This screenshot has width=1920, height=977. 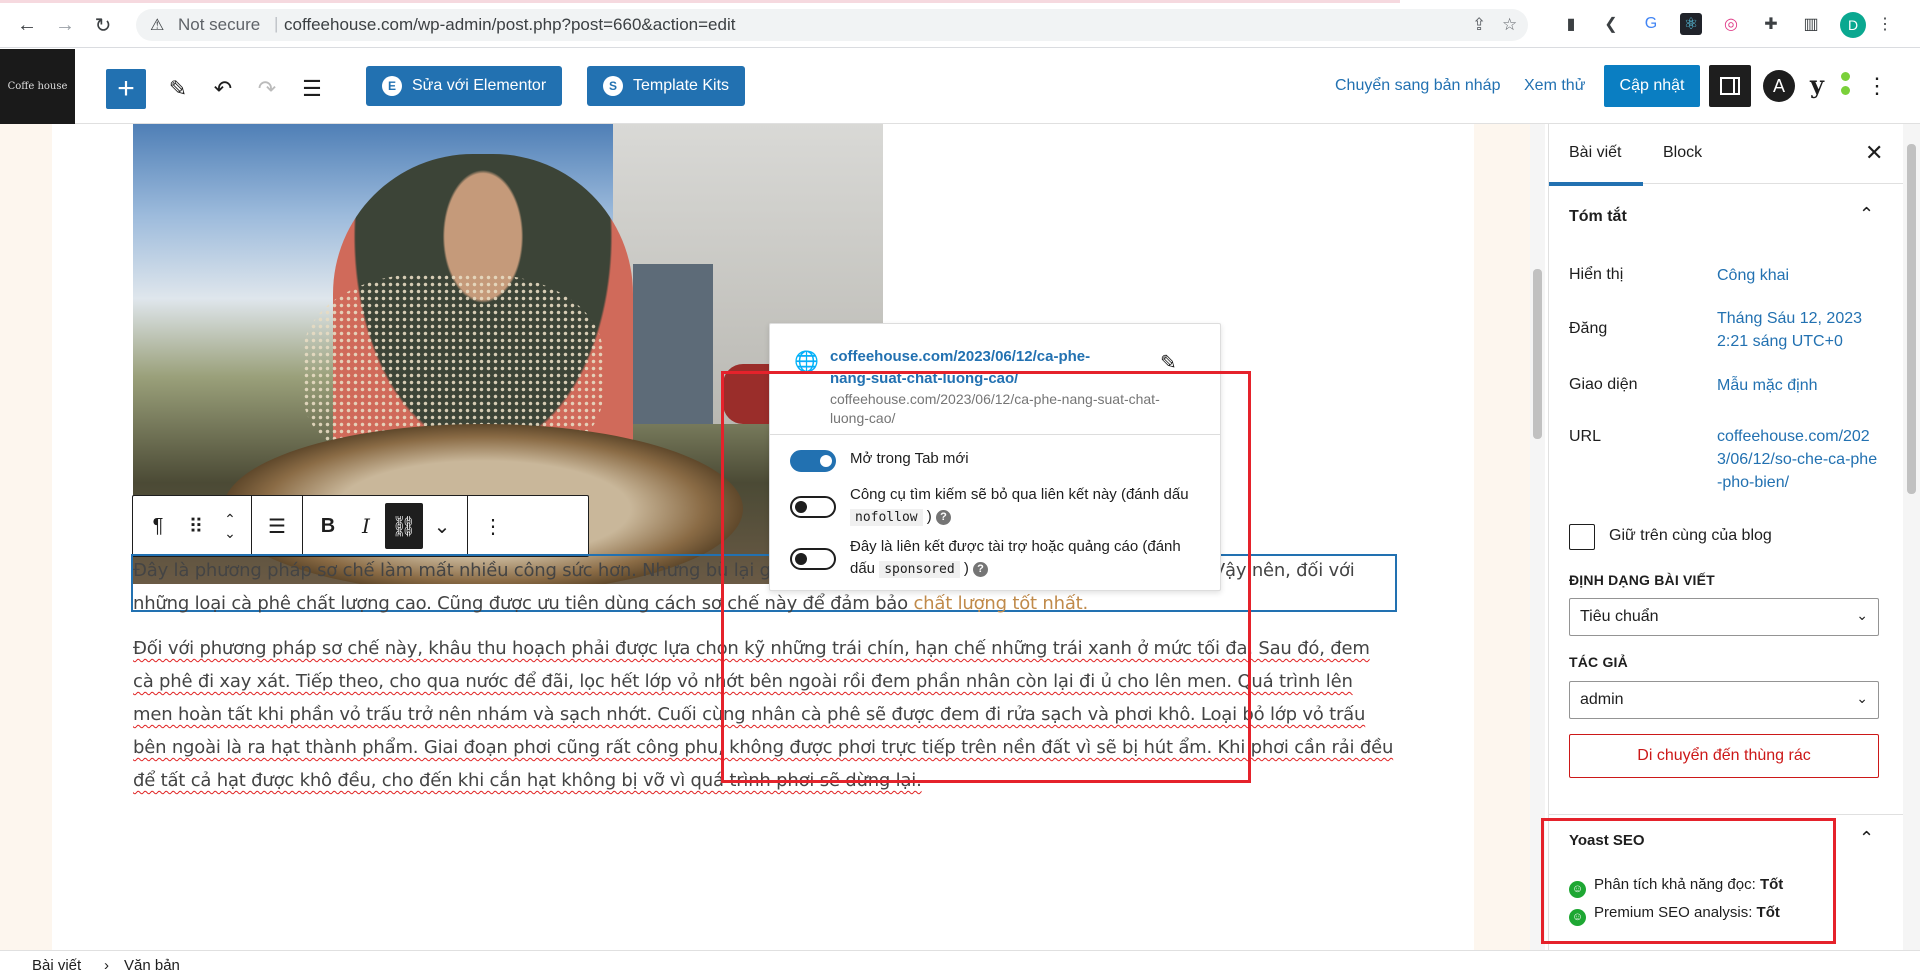 I want to click on tools-pencil-icon: ✎, so click(x=178, y=89).